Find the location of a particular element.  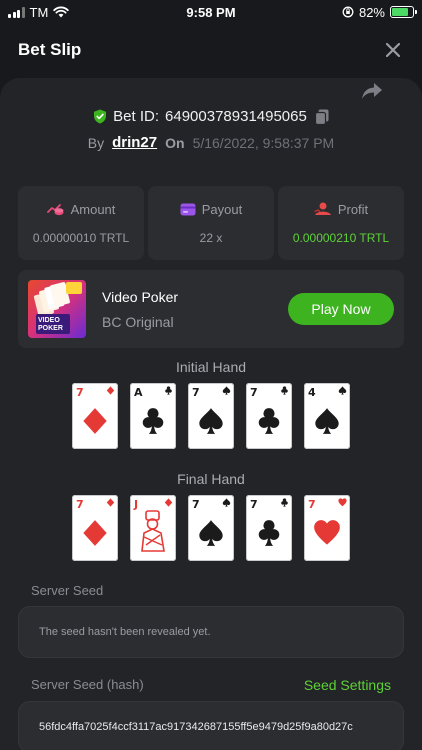

stat-label: Amount is located at coordinates (93, 209).